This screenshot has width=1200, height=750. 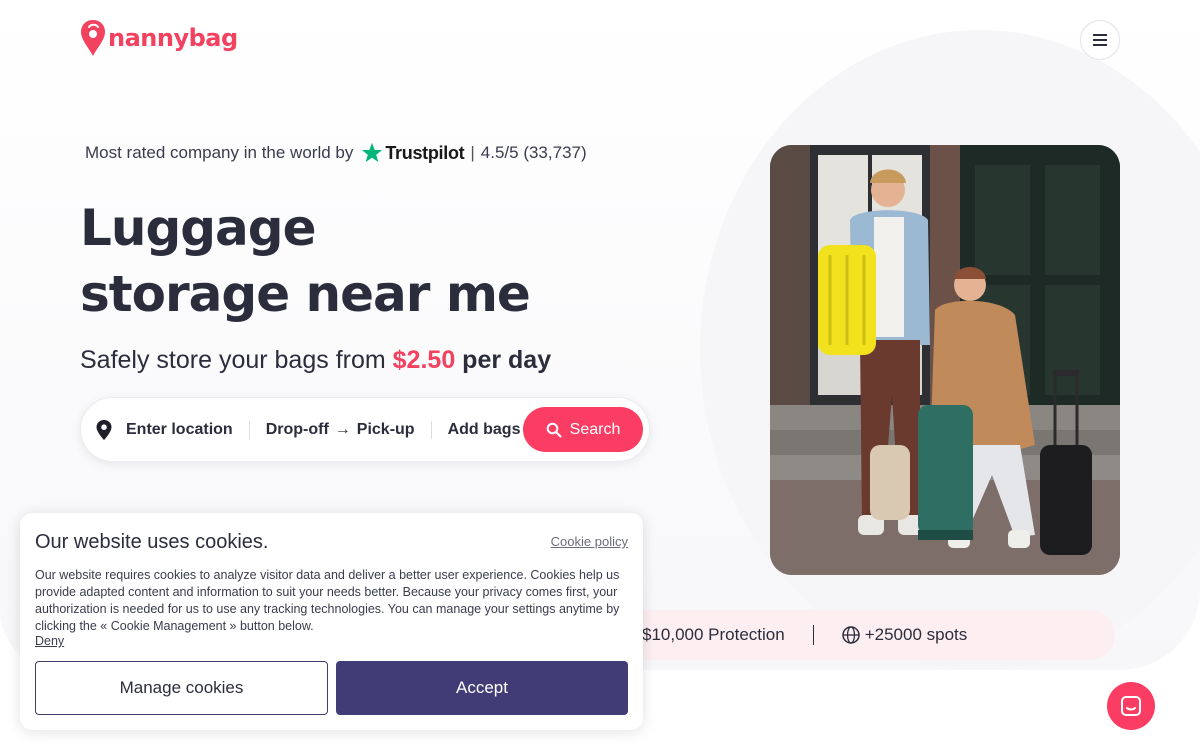 What do you see at coordinates (297, 429) in the screenshot?
I see `dropoff-label: Drop-off` at bounding box center [297, 429].